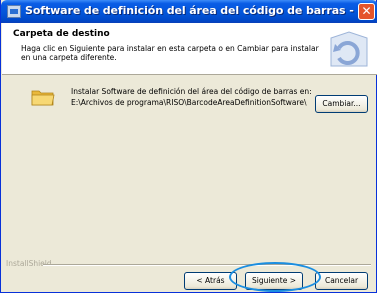  Describe the element at coordinates (14, 11) in the screenshot. I see `app-icon` at that location.